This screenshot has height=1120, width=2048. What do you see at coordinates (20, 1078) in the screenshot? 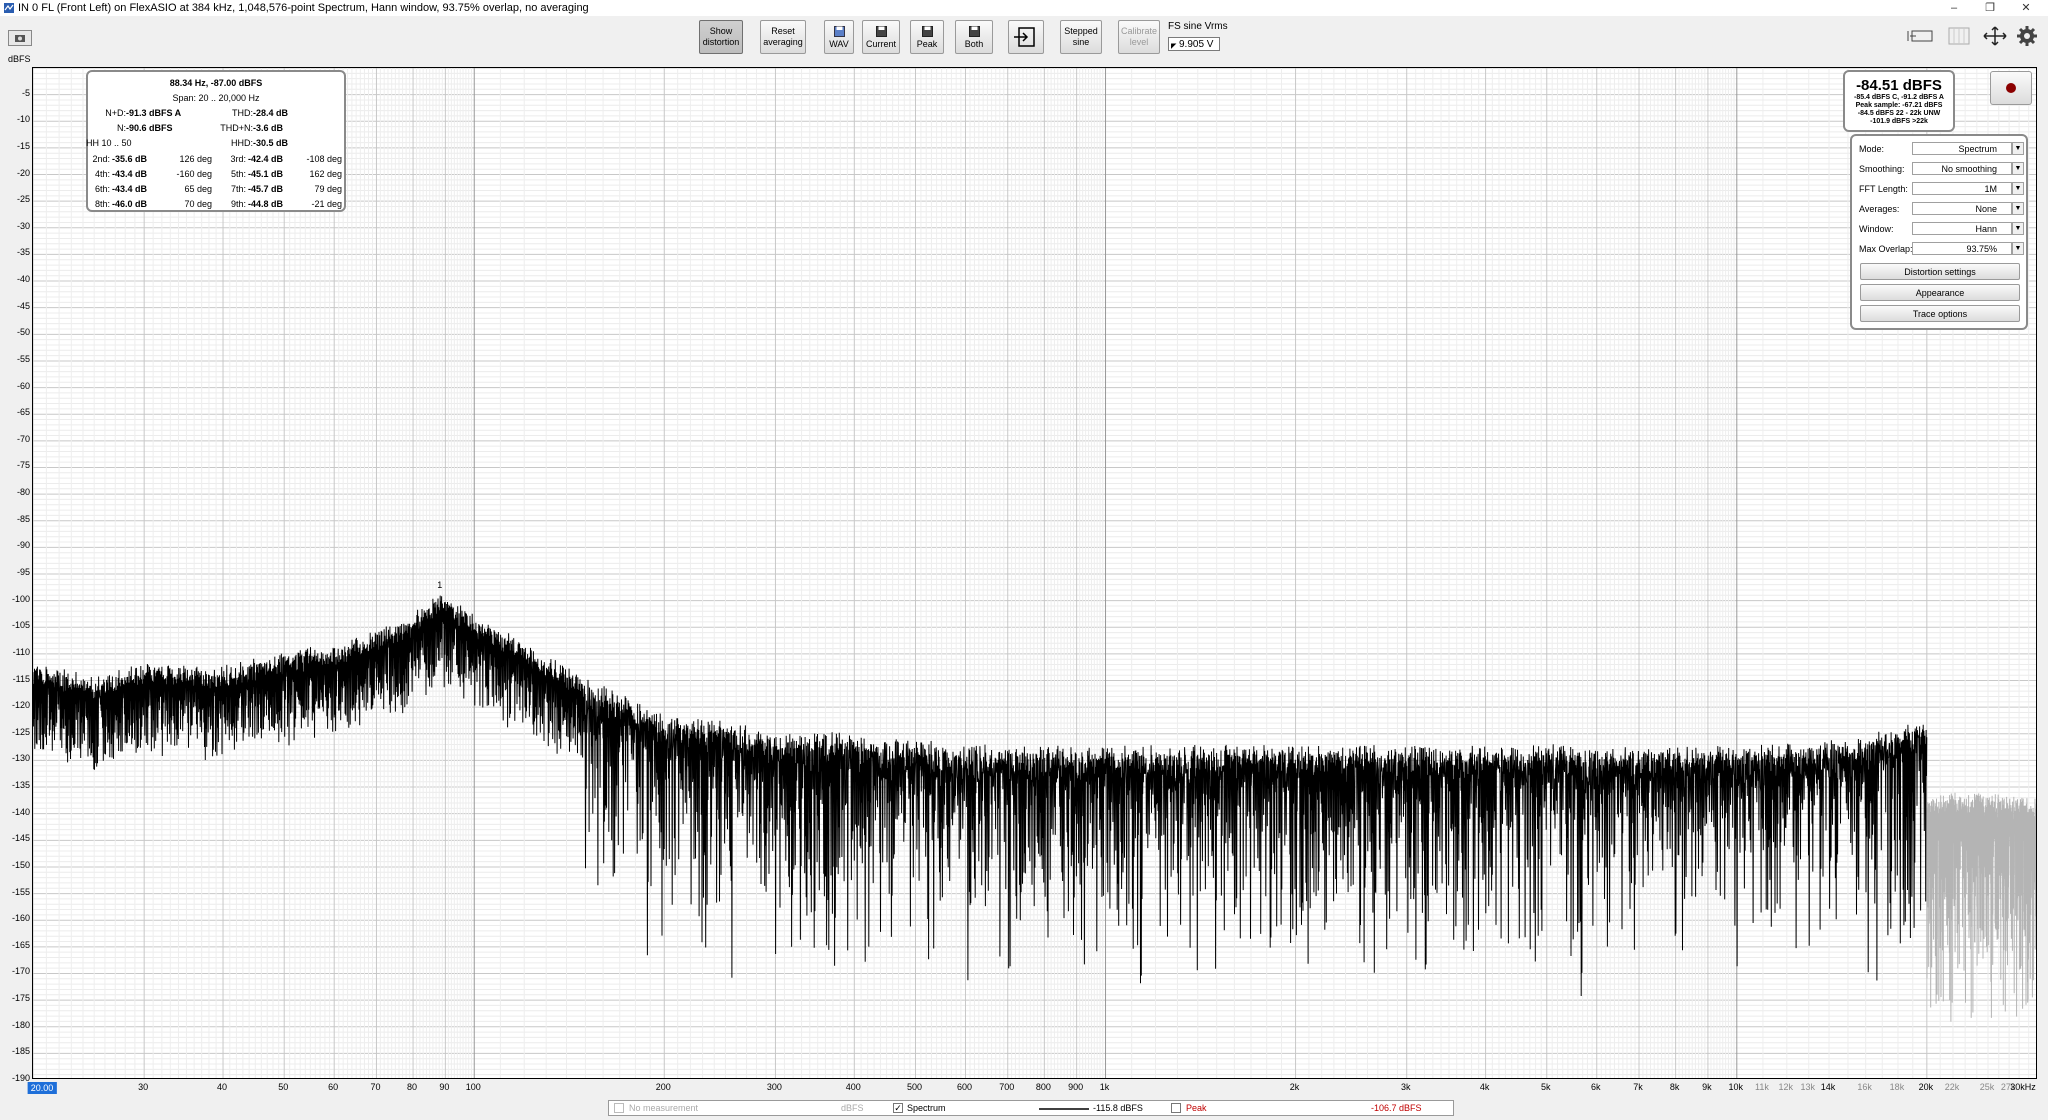
I see `y-tick-label: -190` at bounding box center [20, 1078].